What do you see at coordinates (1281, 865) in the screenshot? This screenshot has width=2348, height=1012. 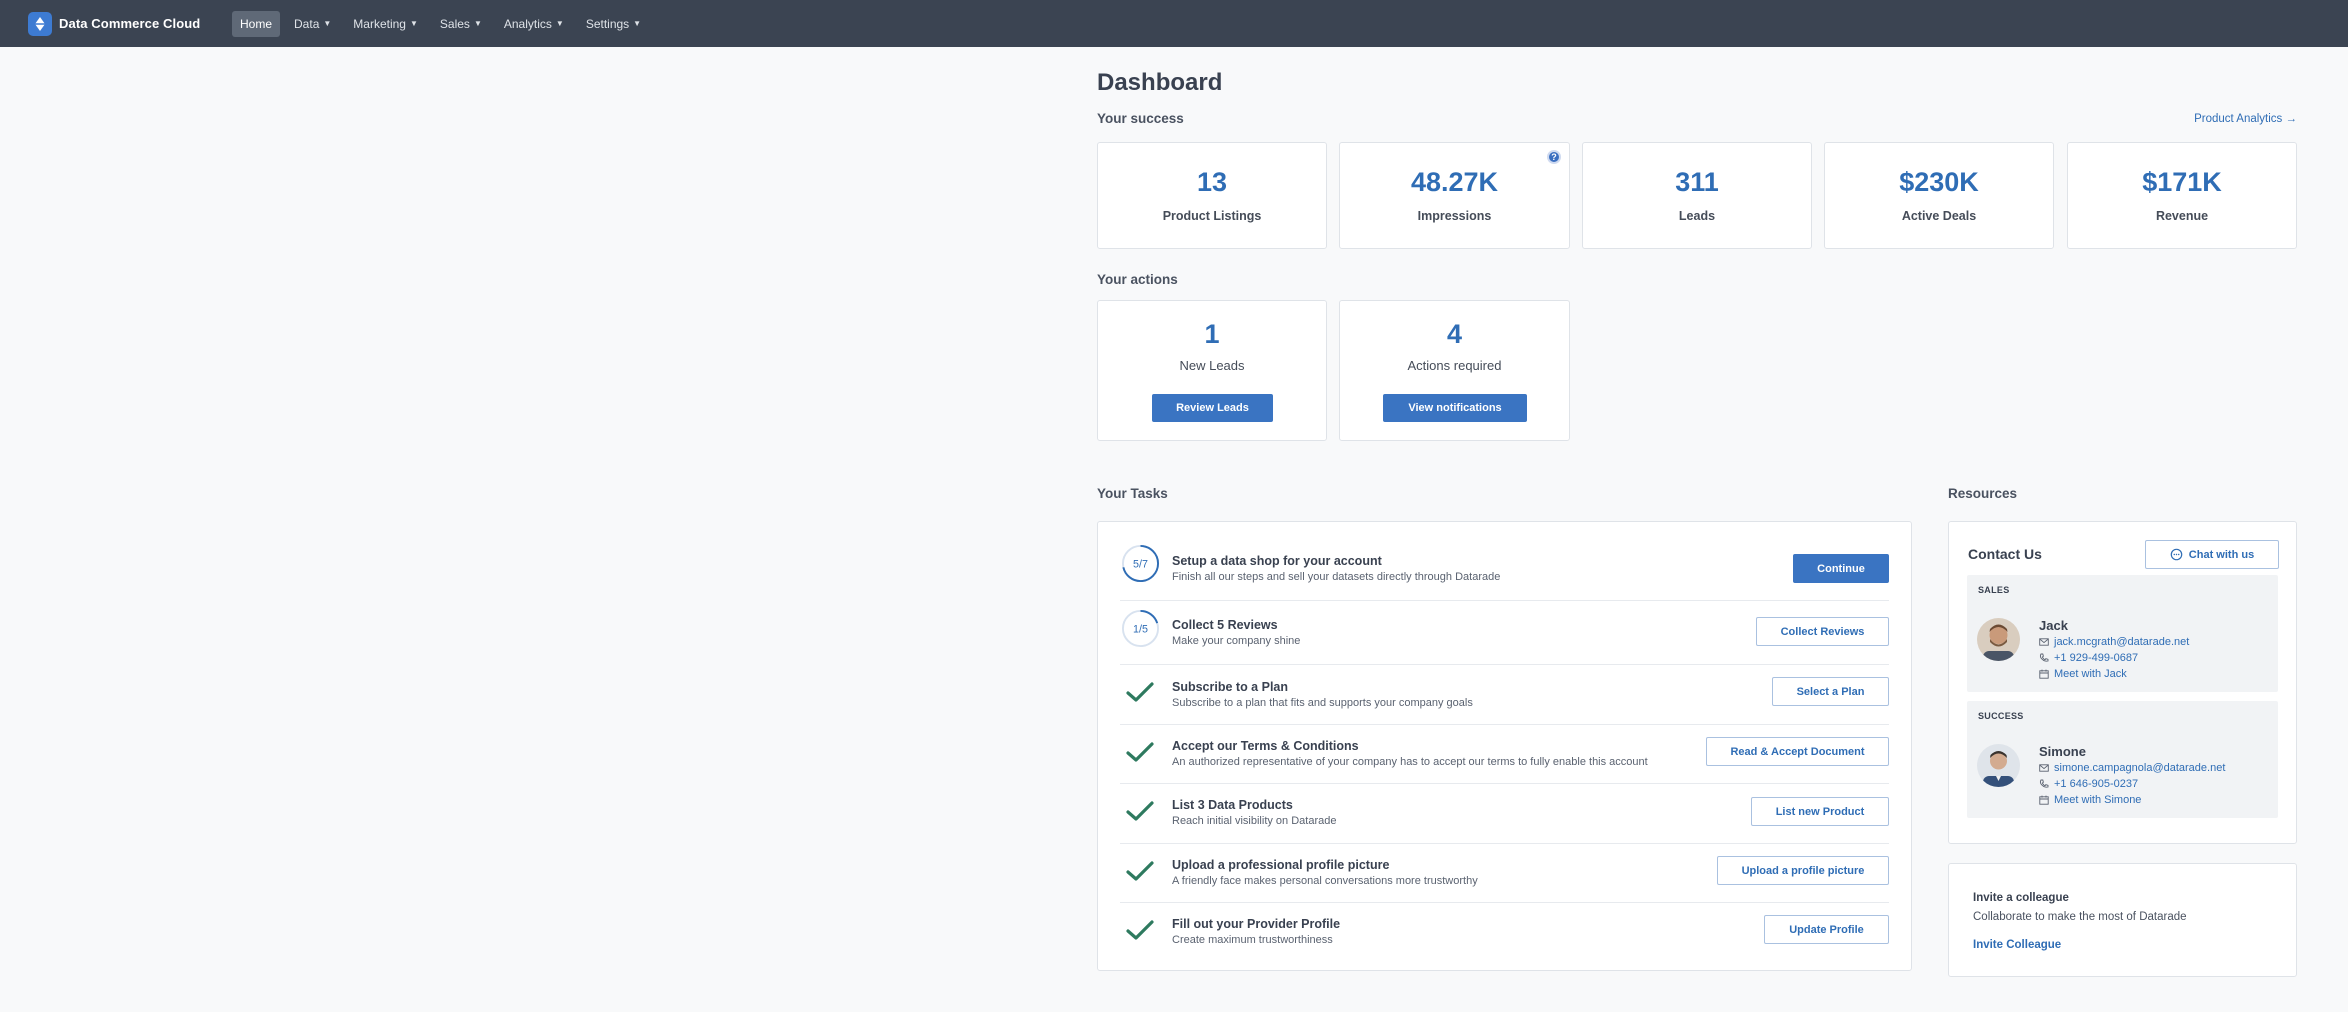 I see `task-title: Upload a professional profile picture` at bounding box center [1281, 865].